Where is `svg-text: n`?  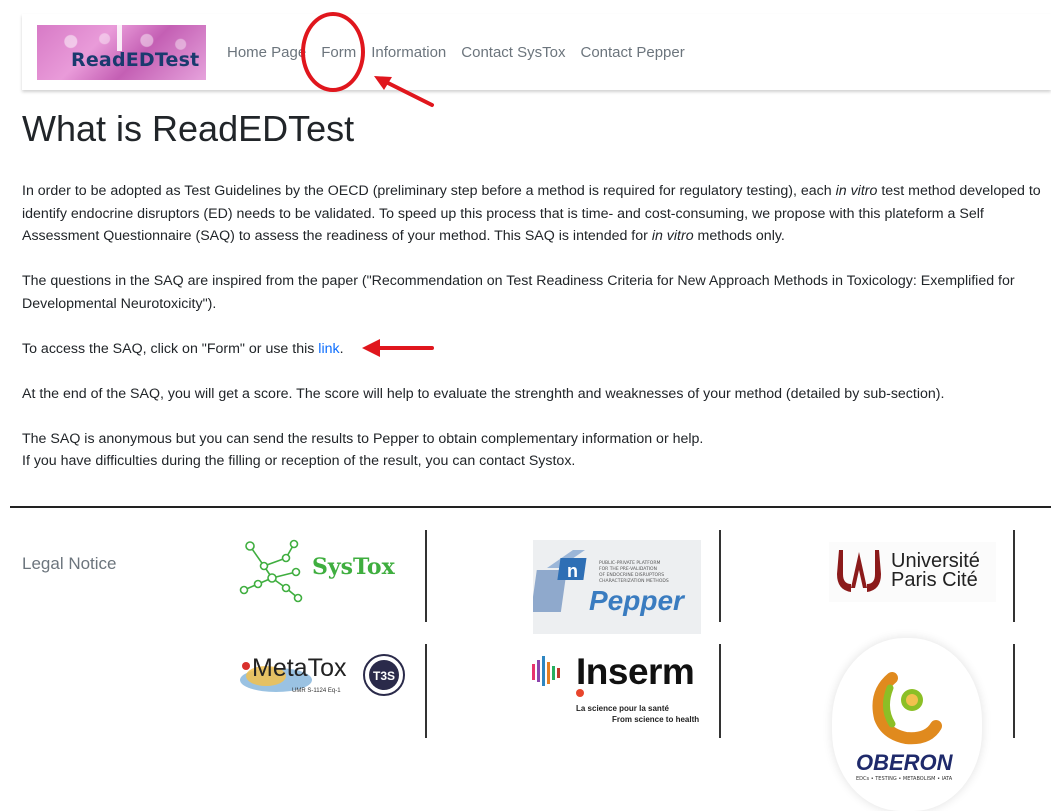 svg-text: n is located at coordinates (572, 571).